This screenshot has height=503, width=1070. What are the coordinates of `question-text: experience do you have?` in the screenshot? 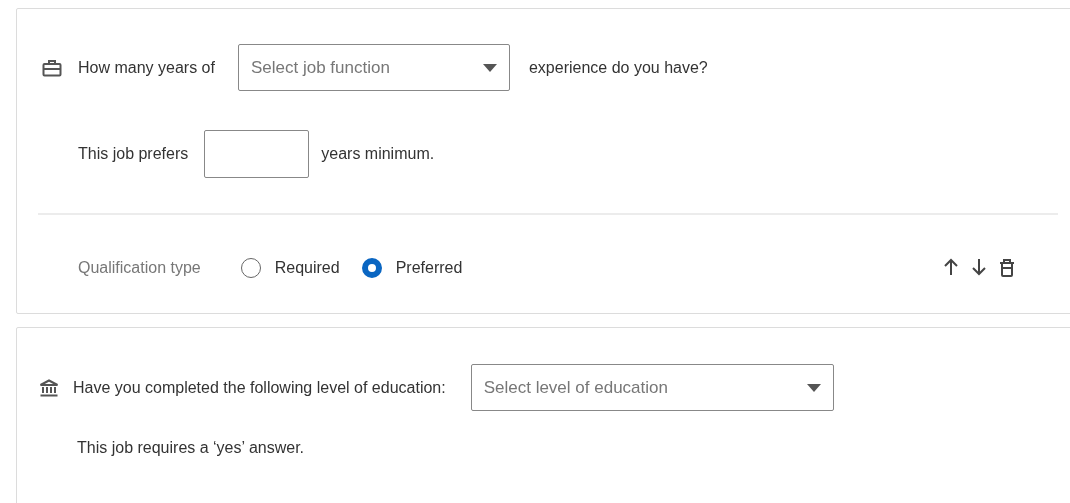 It's located at (618, 67).